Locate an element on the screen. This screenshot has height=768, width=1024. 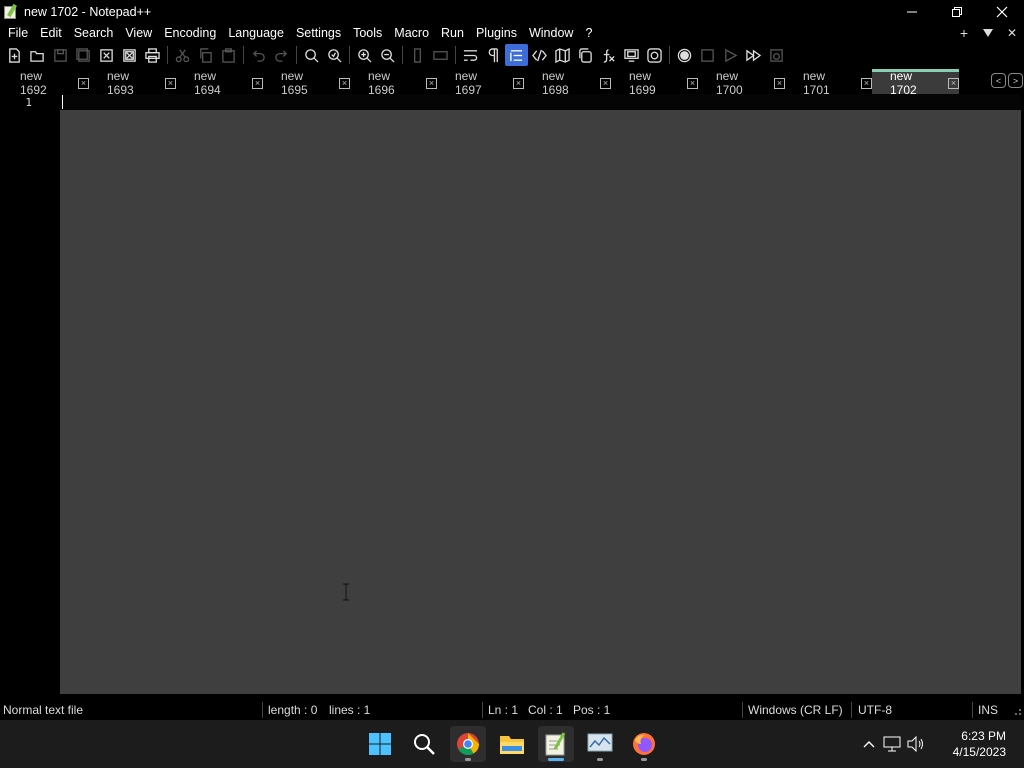
macro-stop-button is located at coordinates (707, 55).